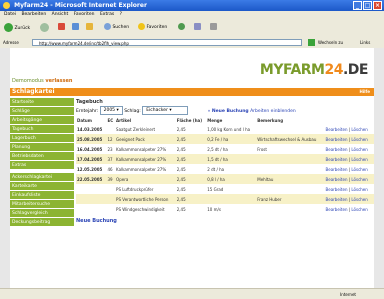  Describe the element at coordinates (141, 149) in the screenshot. I see `cell-article: Kalkammonsalpeter 27%` at that location.